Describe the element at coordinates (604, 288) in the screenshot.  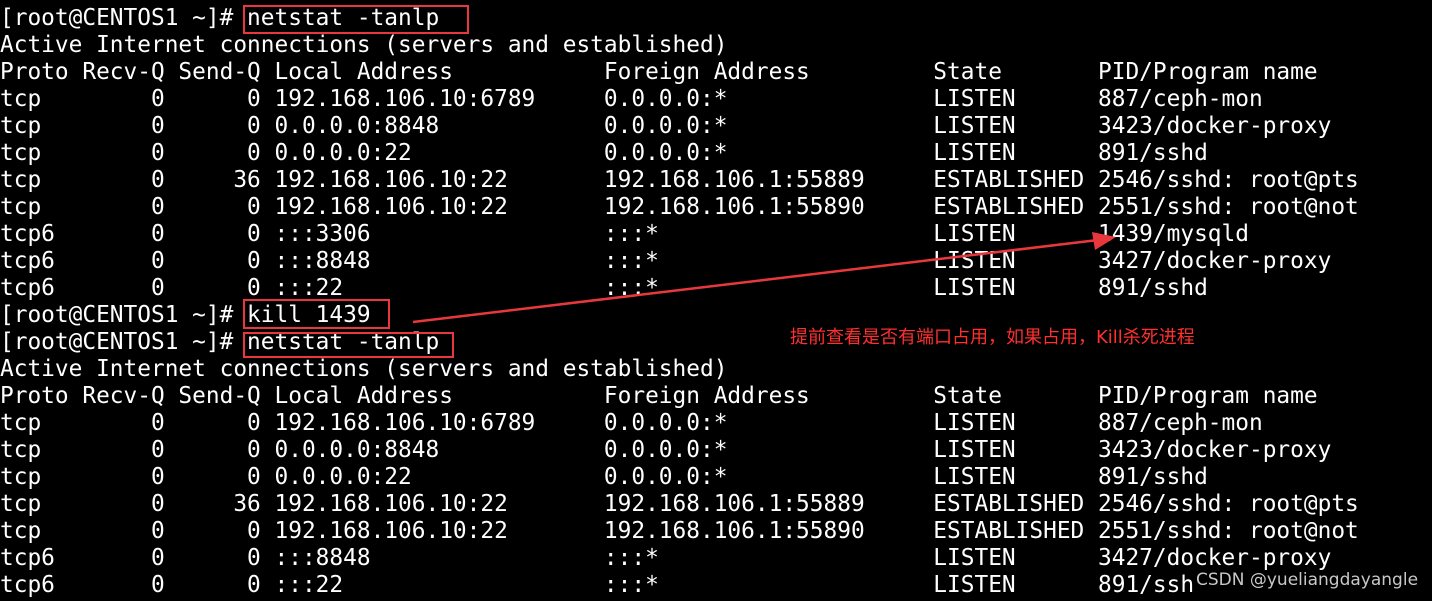
I see `terminal-line: tcp6 0 0 :::22 :::* LISTEN 891/sshd` at that location.